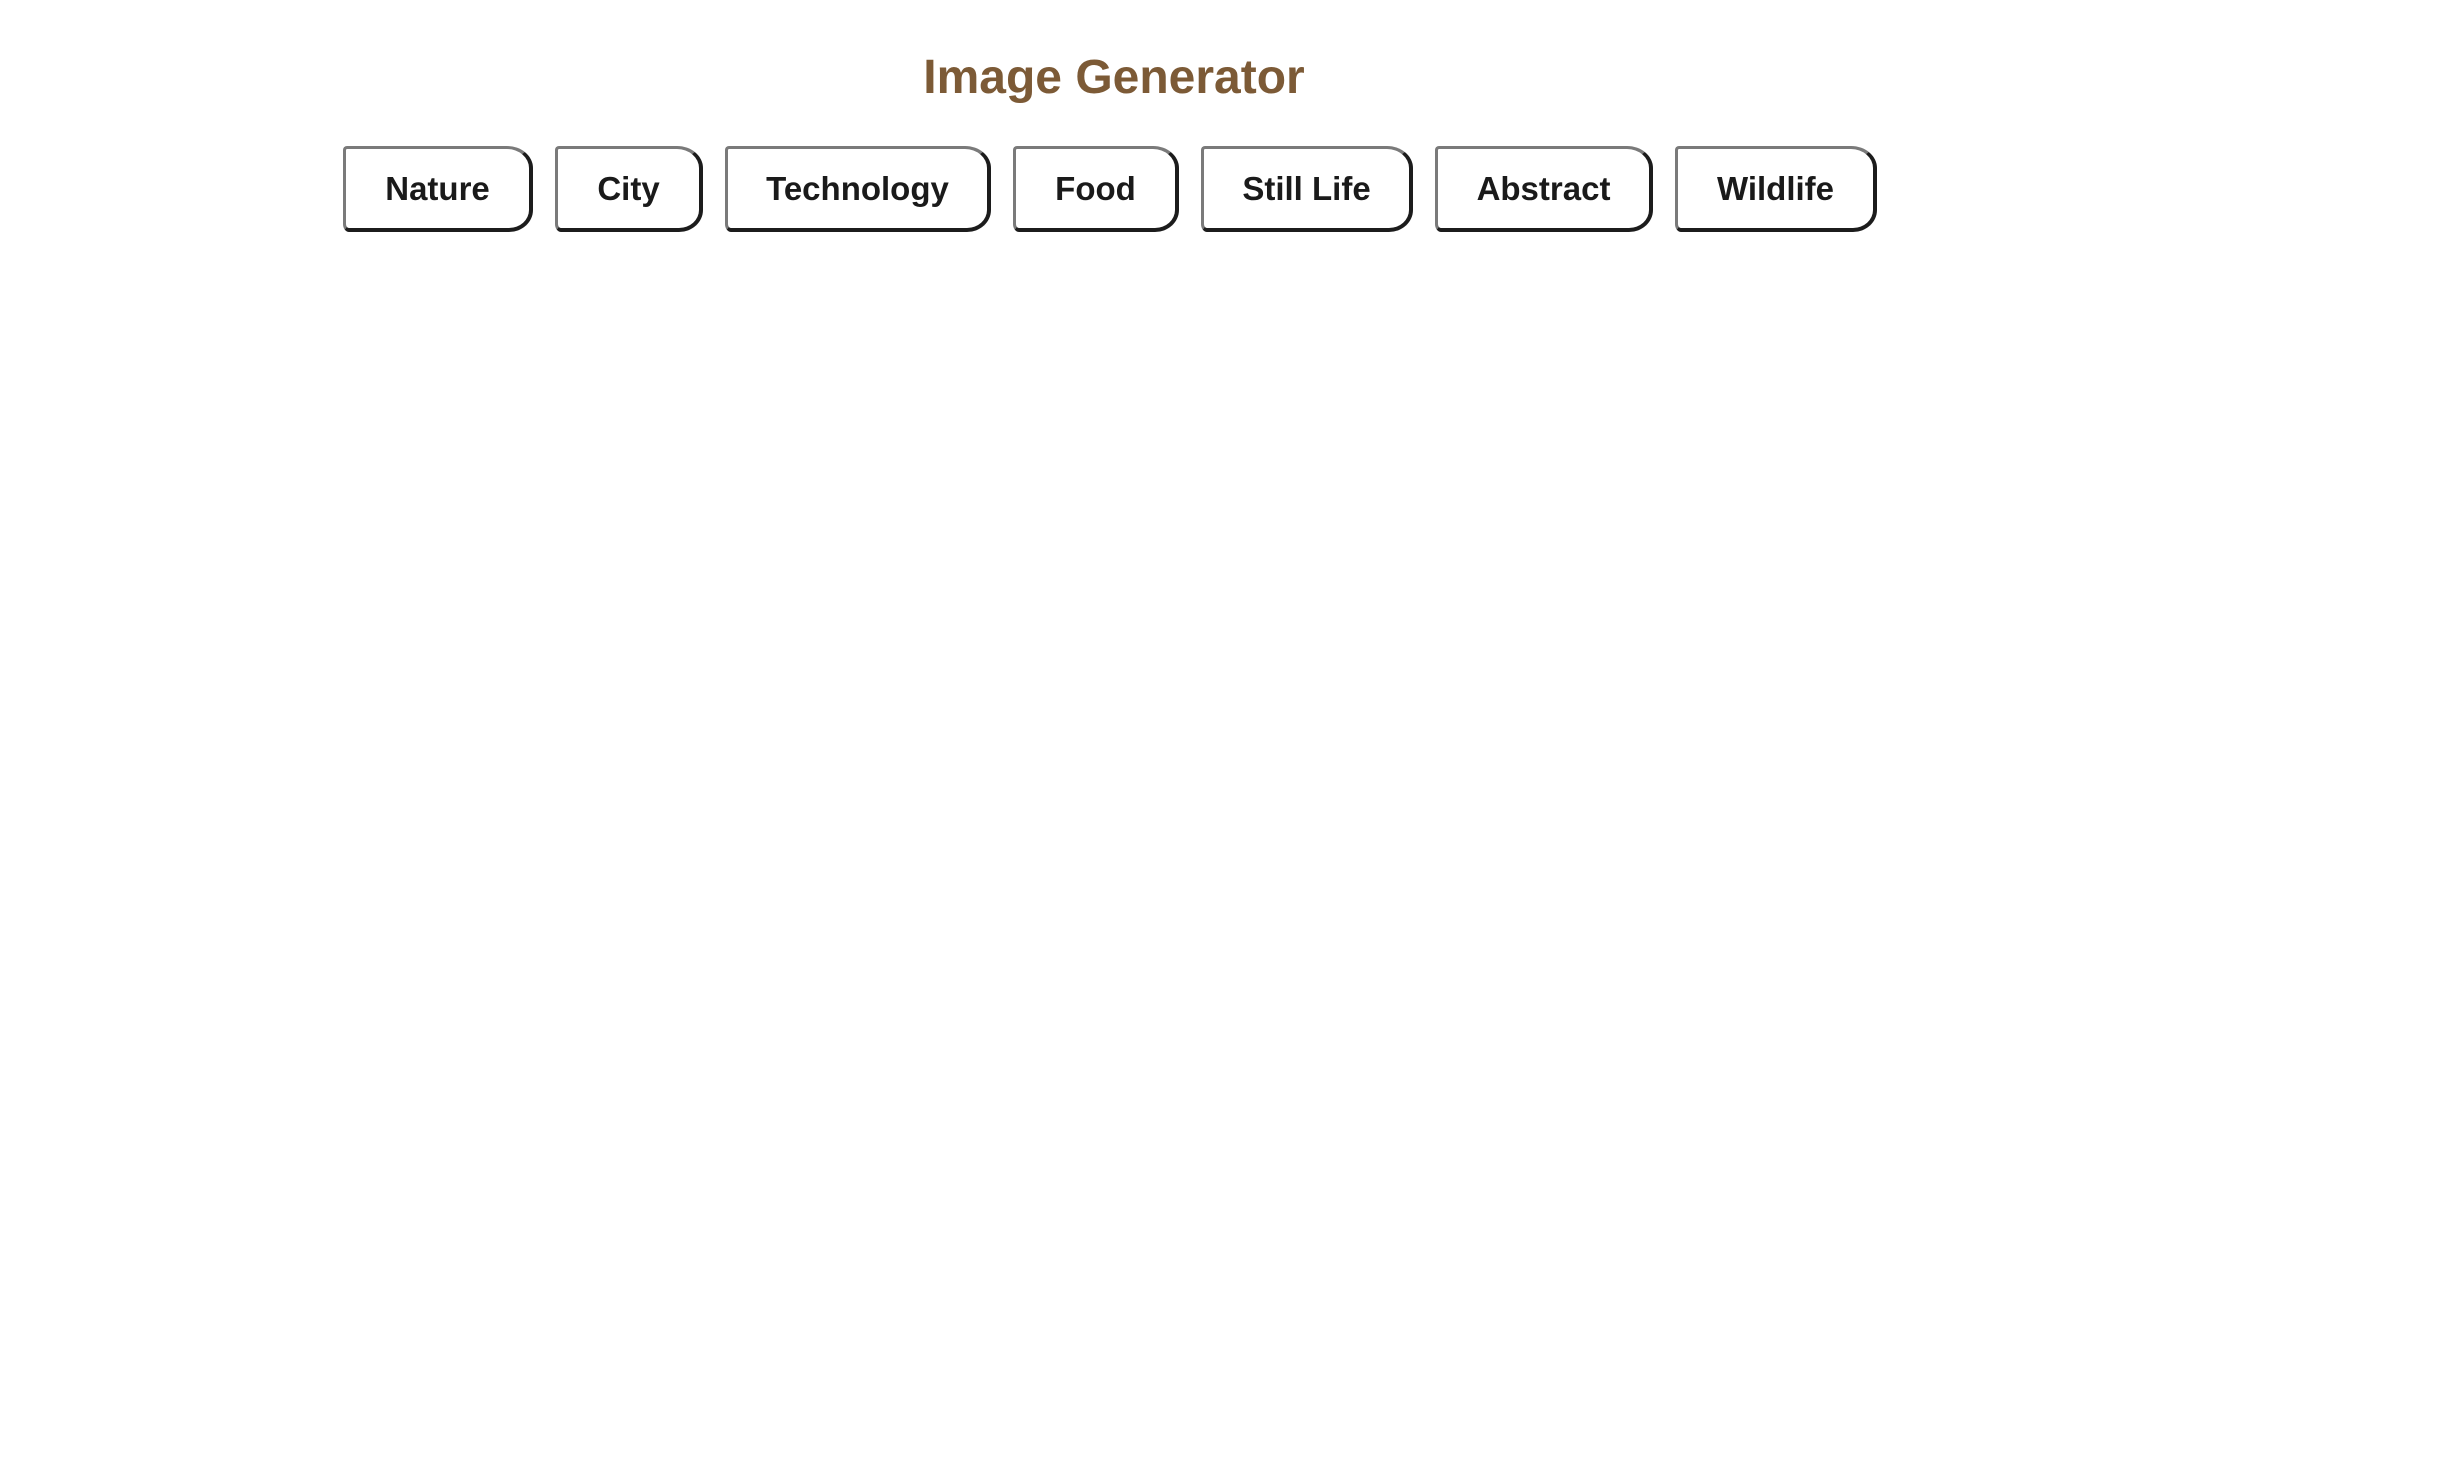 This screenshot has width=2464, height=1472. What do you see at coordinates (629, 189) in the screenshot?
I see `category-button-city: City` at bounding box center [629, 189].